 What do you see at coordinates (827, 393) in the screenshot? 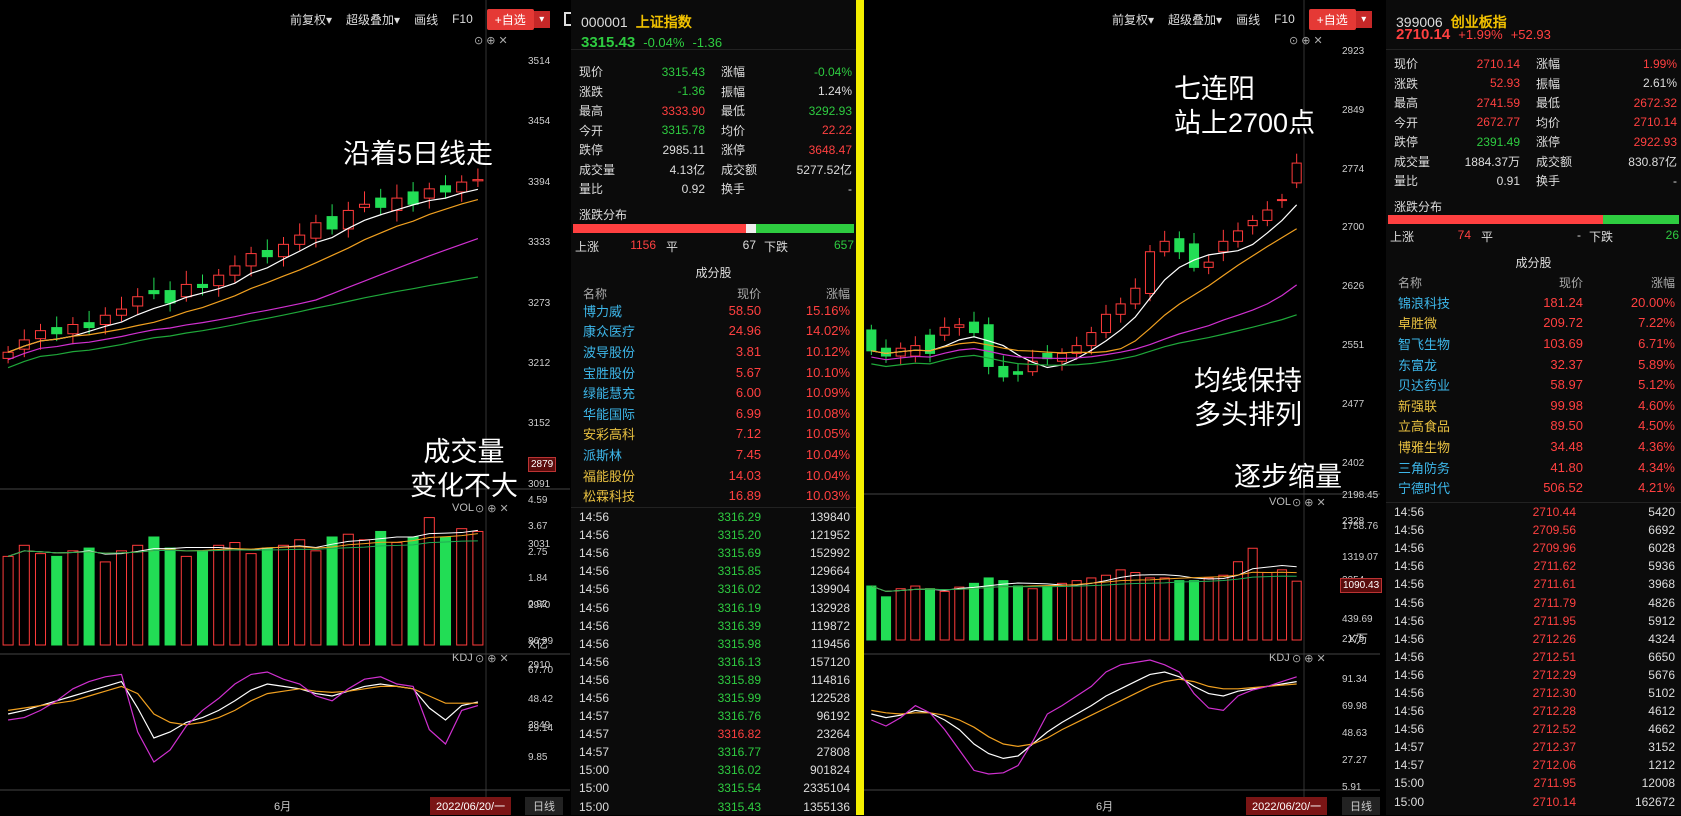
I see `constituent-change: 10.09%` at bounding box center [827, 393].